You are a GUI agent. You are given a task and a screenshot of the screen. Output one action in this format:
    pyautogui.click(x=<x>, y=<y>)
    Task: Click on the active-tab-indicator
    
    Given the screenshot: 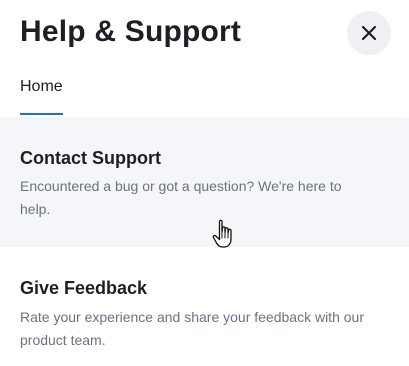 What is the action you would take?
    pyautogui.click(x=41, y=114)
    